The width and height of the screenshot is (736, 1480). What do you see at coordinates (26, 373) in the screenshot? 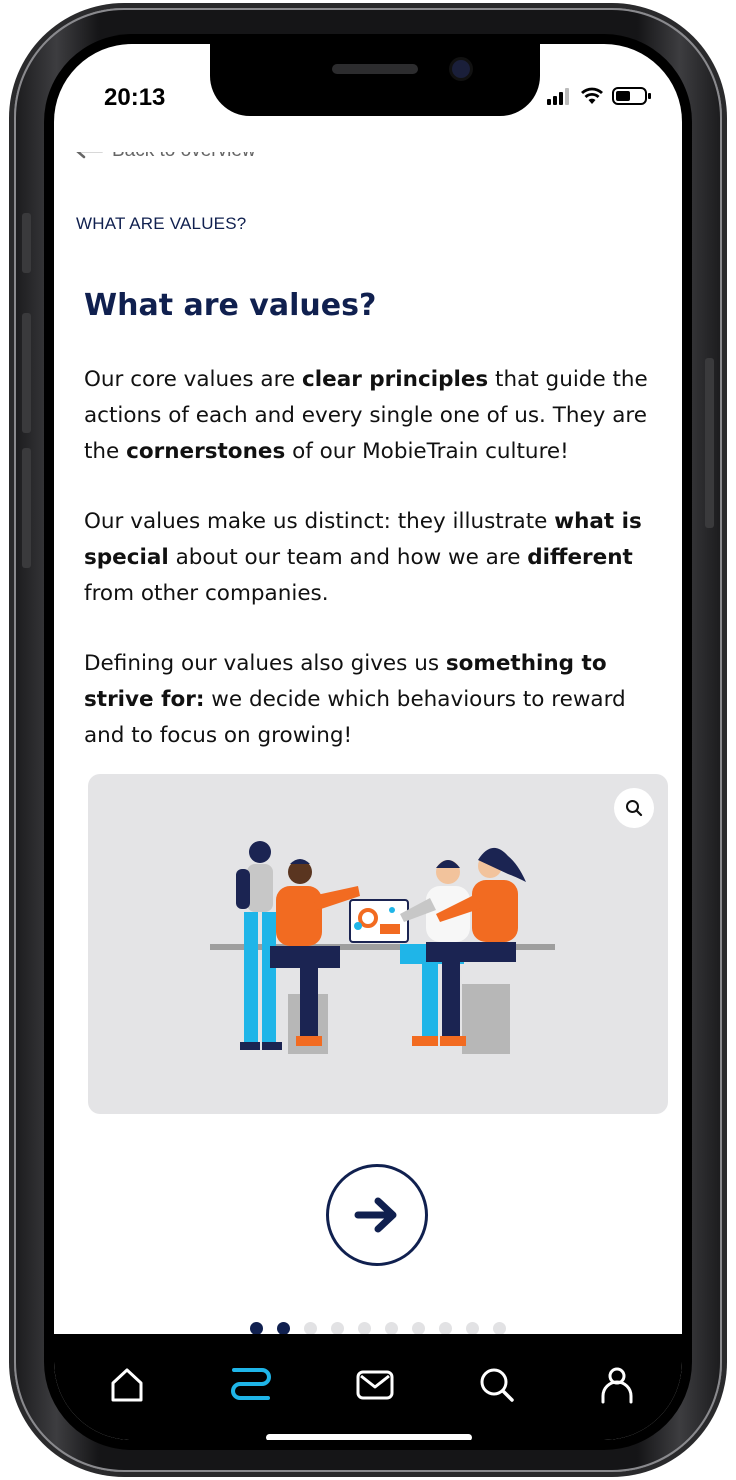
I see `volume-up-button` at bounding box center [26, 373].